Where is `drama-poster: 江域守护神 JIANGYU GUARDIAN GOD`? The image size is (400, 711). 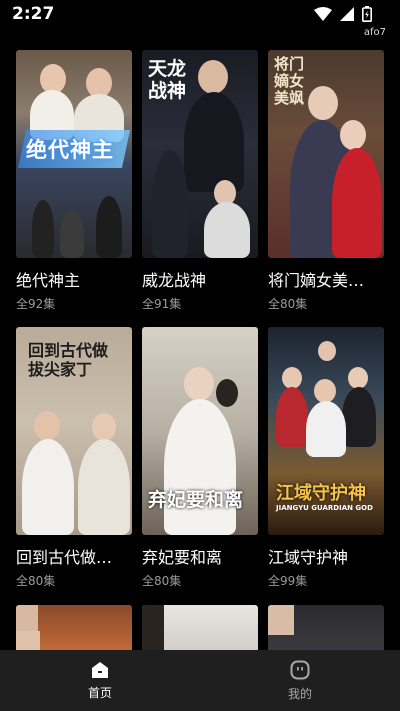 drama-poster: 江域守护神 JIANGYU GUARDIAN GOD is located at coordinates (326, 431).